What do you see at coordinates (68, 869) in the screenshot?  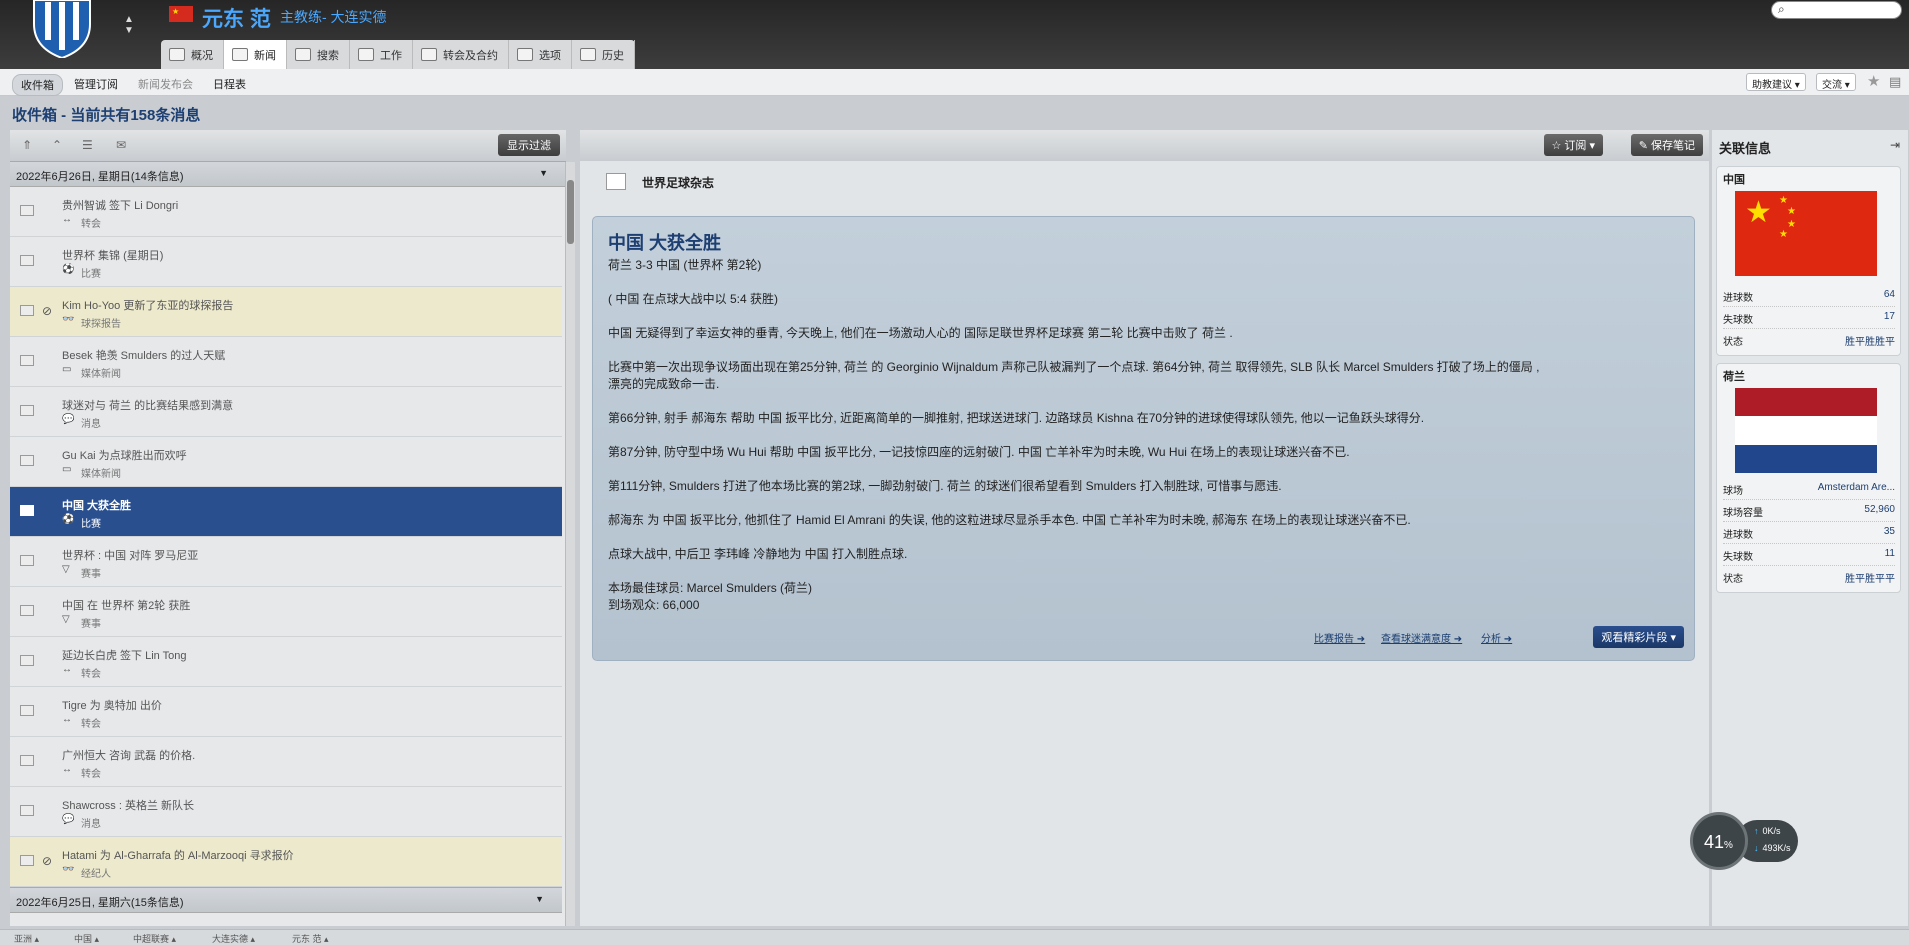 I see `category-icon: 👓` at bounding box center [68, 869].